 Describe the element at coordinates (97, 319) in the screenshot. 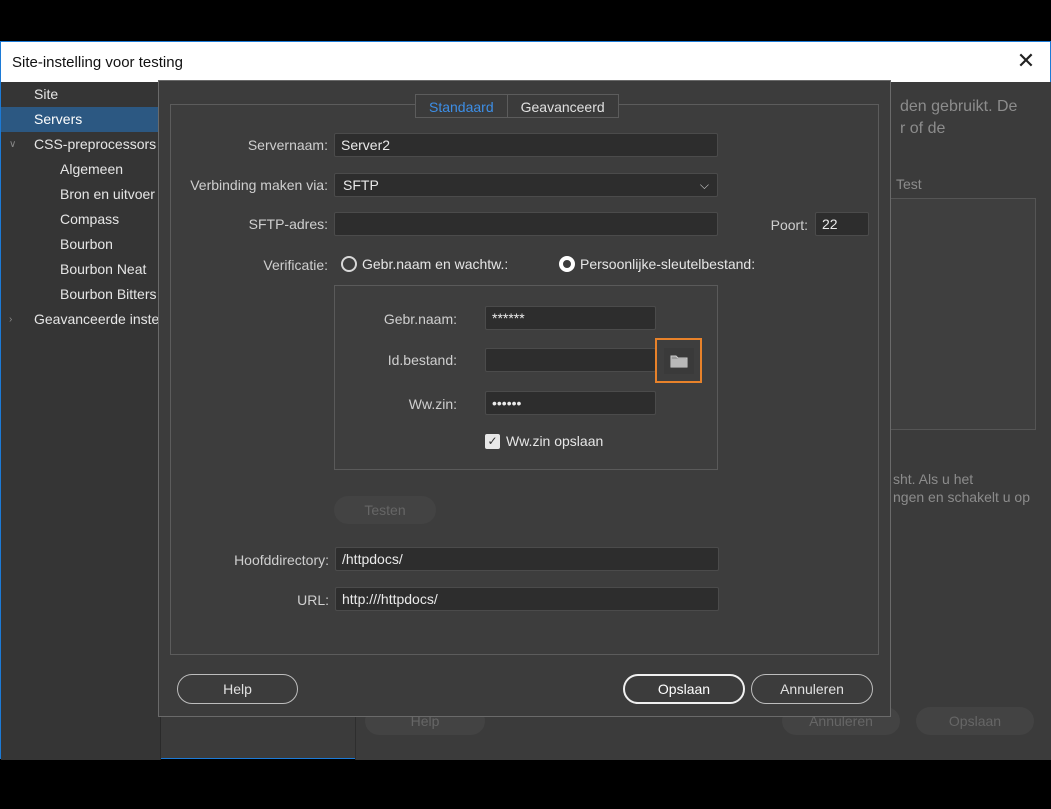

I see `sidebar-item-label: Geavanceerde instellingen` at that location.